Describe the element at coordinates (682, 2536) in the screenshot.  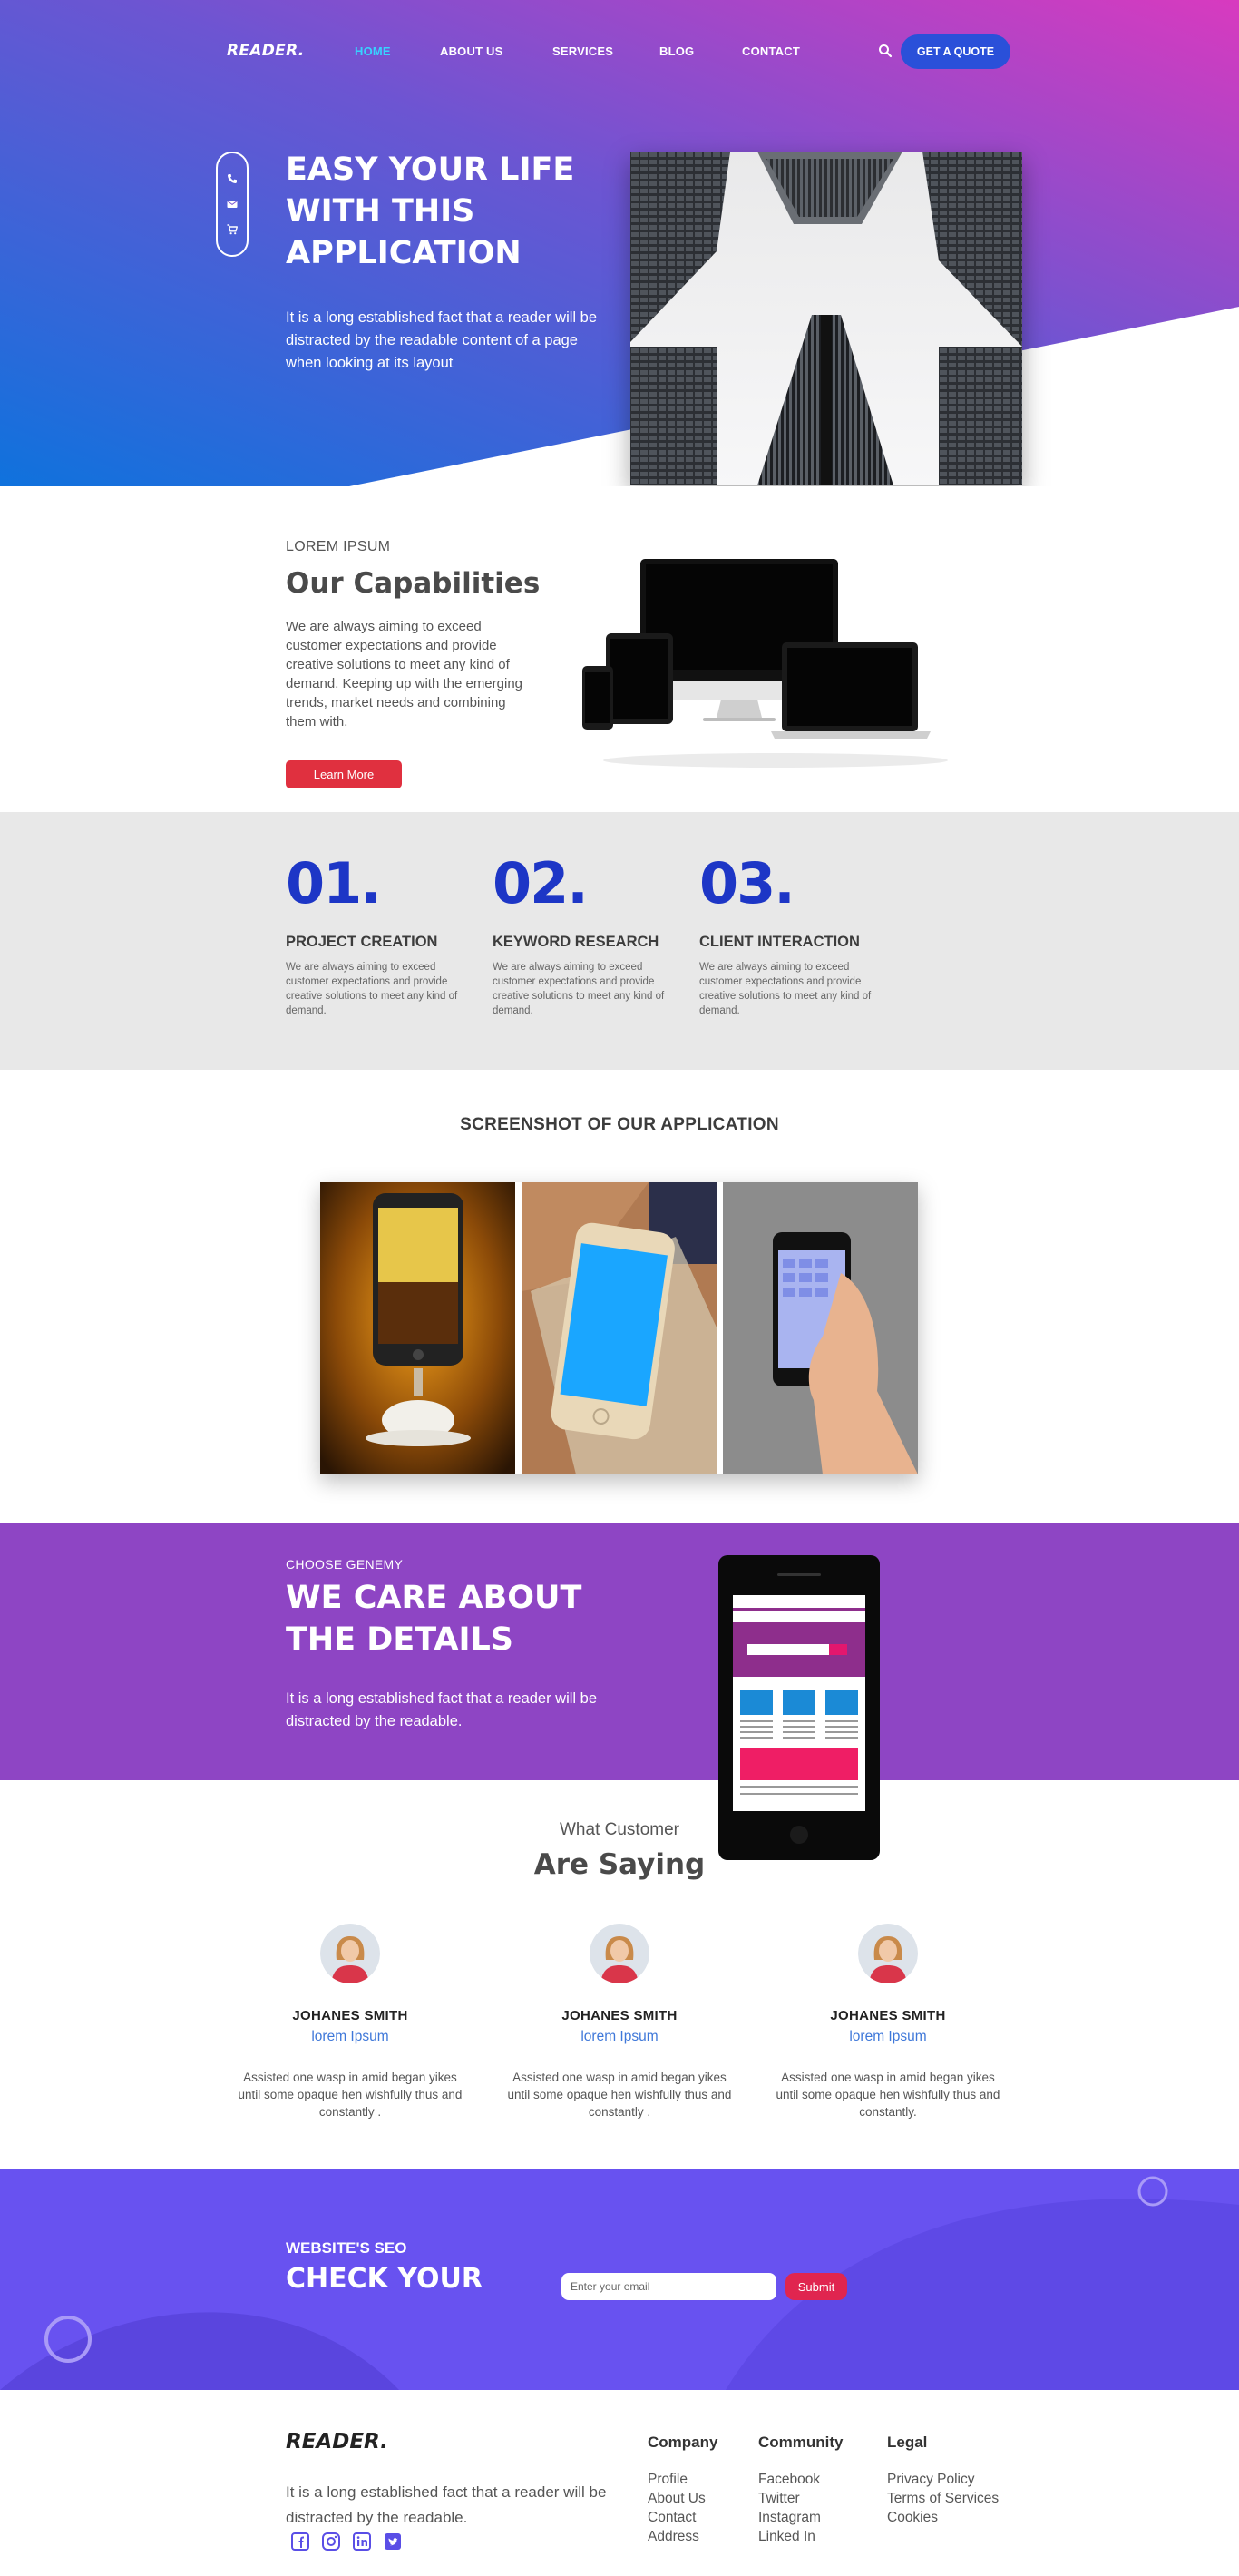
I see `footer-link: Address` at that location.